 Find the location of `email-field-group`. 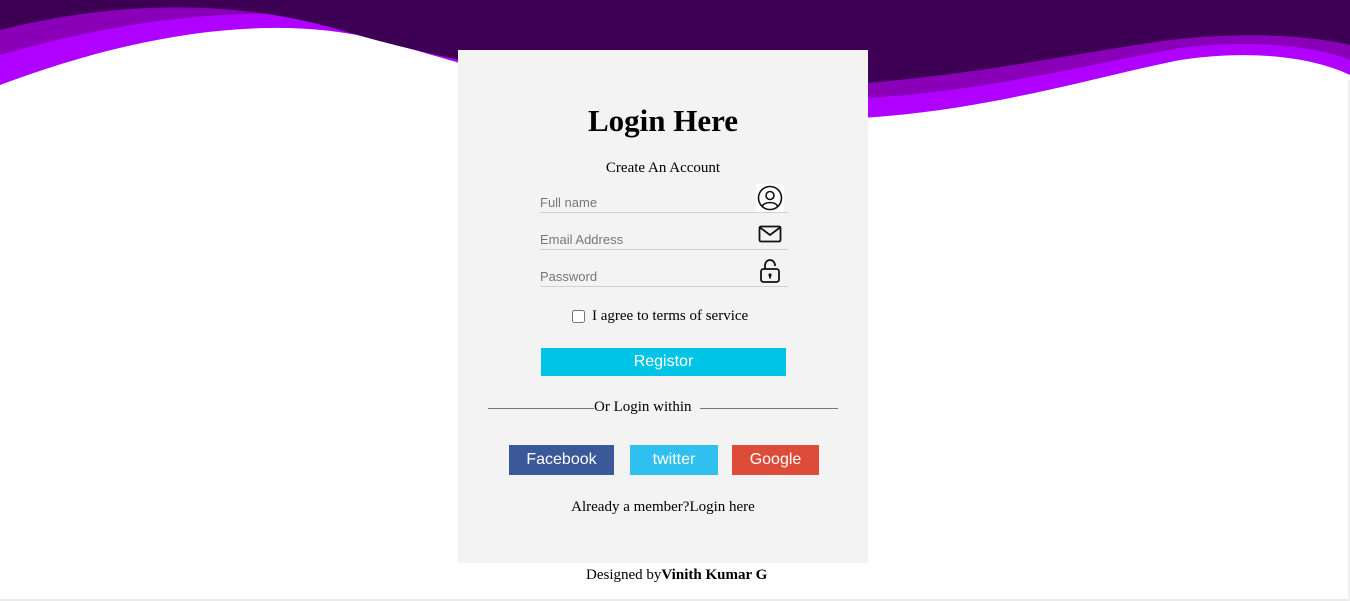

email-field-group is located at coordinates (664, 236).